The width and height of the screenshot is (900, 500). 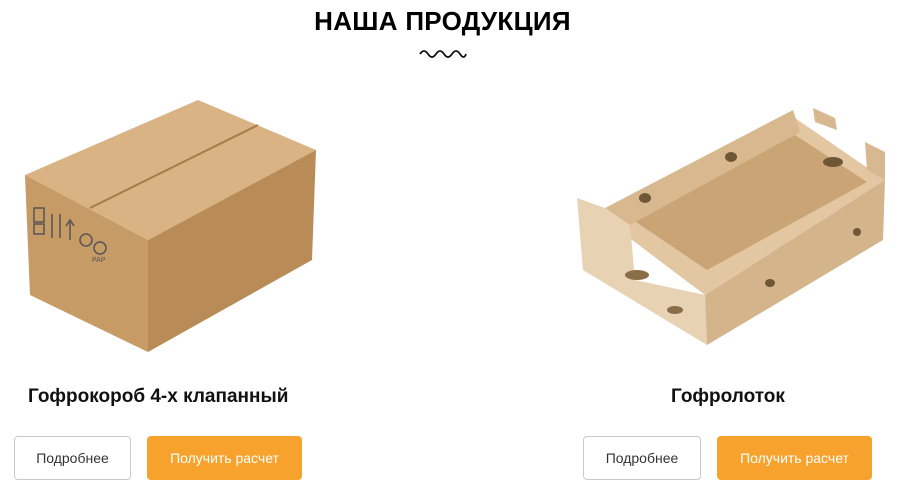 I want to click on product-name: Гофролоток, so click(x=728, y=397).